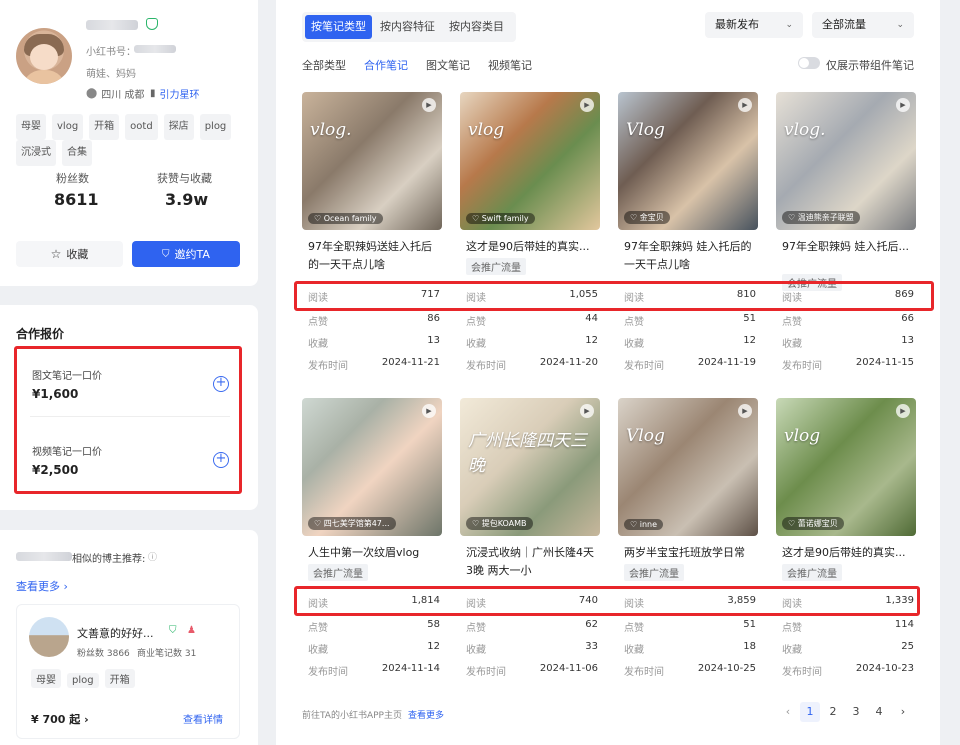 This screenshot has width=960, height=745. Describe the element at coordinates (215, 127) in the screenshot. I see `tag: plog` at that location.